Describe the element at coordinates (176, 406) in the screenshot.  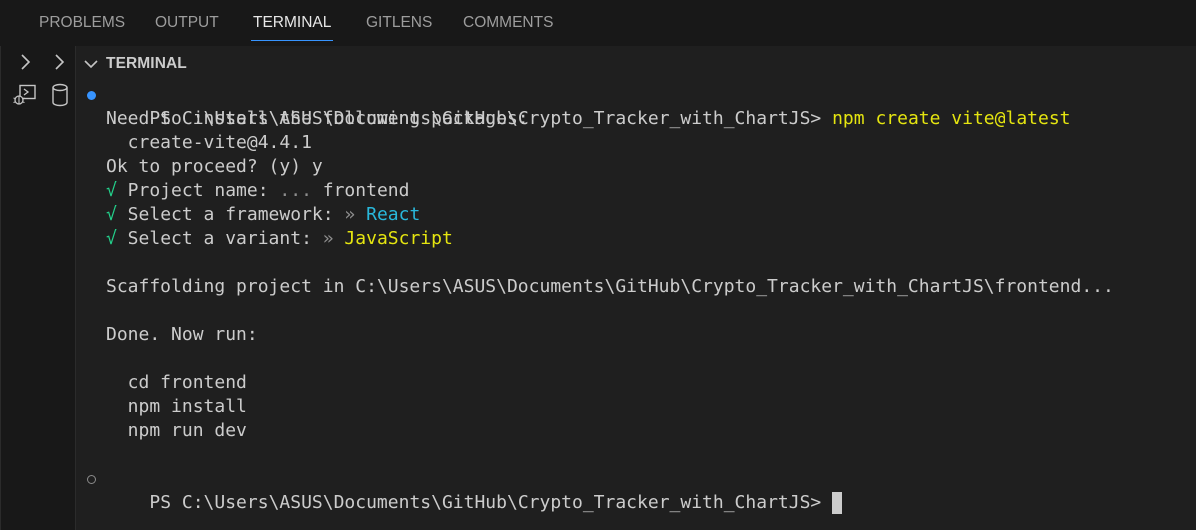
I see `terminal-line: npm install` at that location.